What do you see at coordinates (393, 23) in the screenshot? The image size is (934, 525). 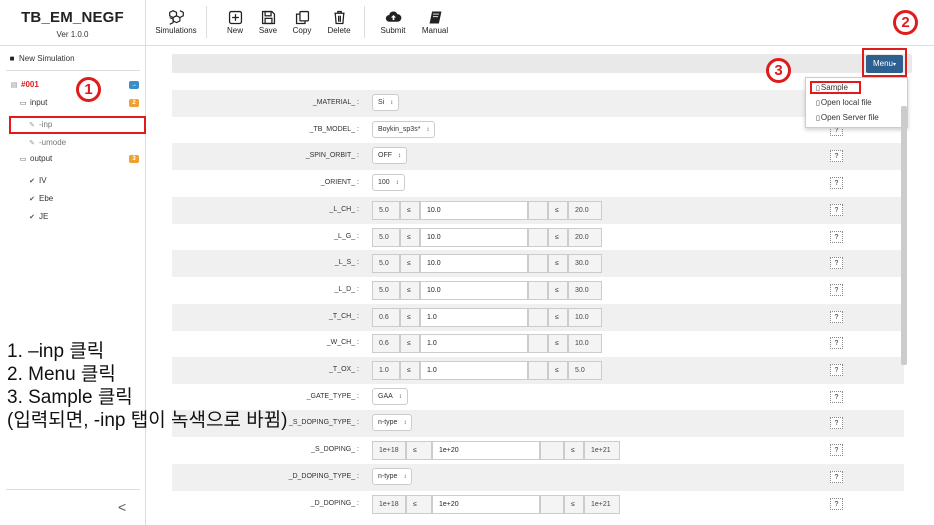 I see `submit-button: Submit` at bounding box center [393, 23].